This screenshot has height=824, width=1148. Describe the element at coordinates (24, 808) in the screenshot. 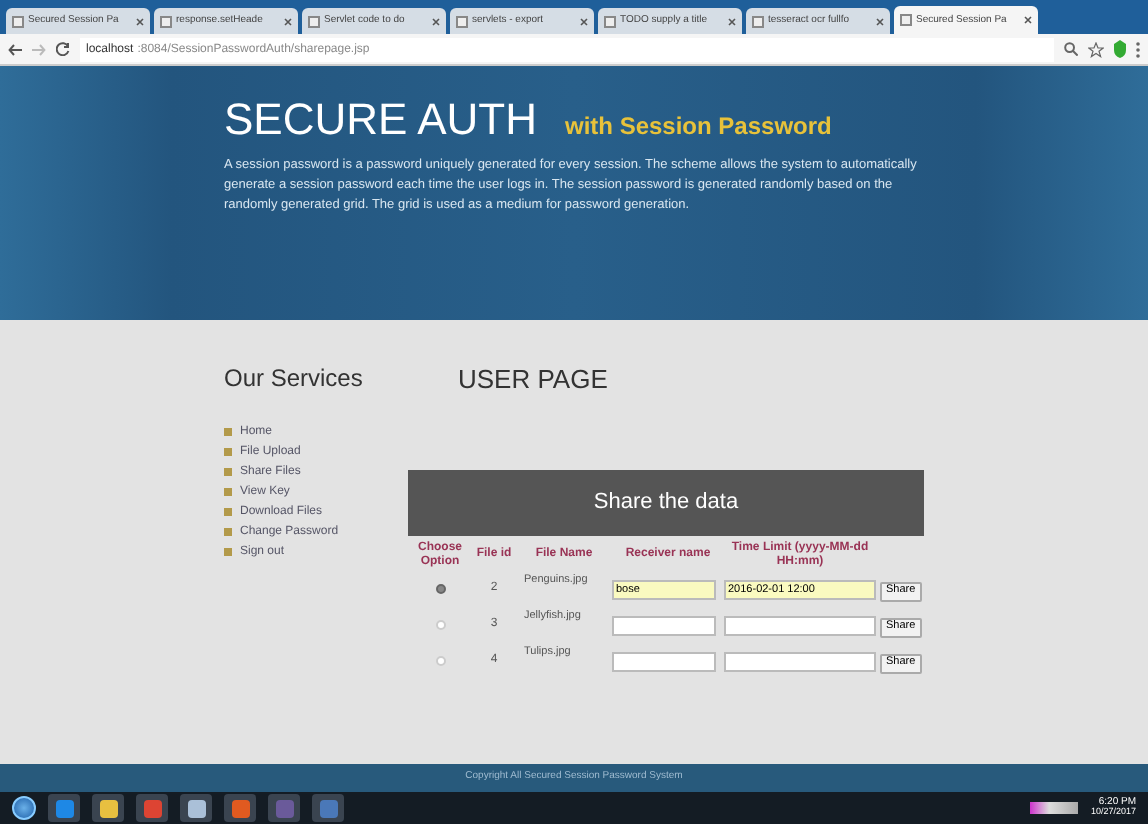

I see `start-button` at that location.